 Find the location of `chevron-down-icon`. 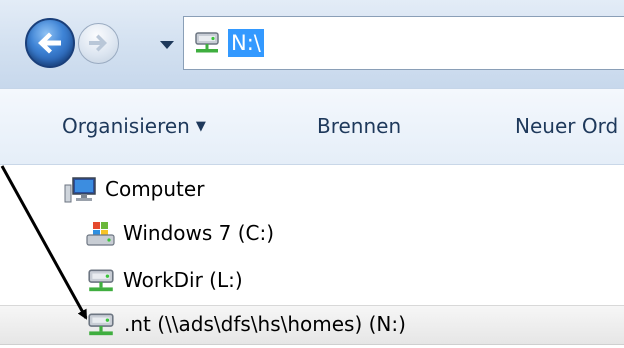

chevron-down-icon is located at coordinates (167, 45).